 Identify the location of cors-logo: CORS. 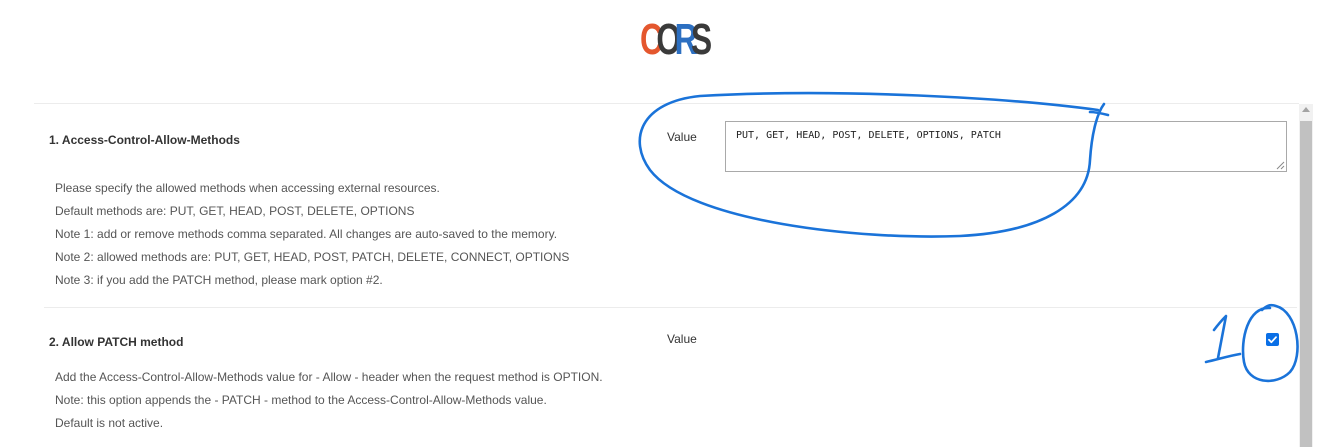
(676, 39).